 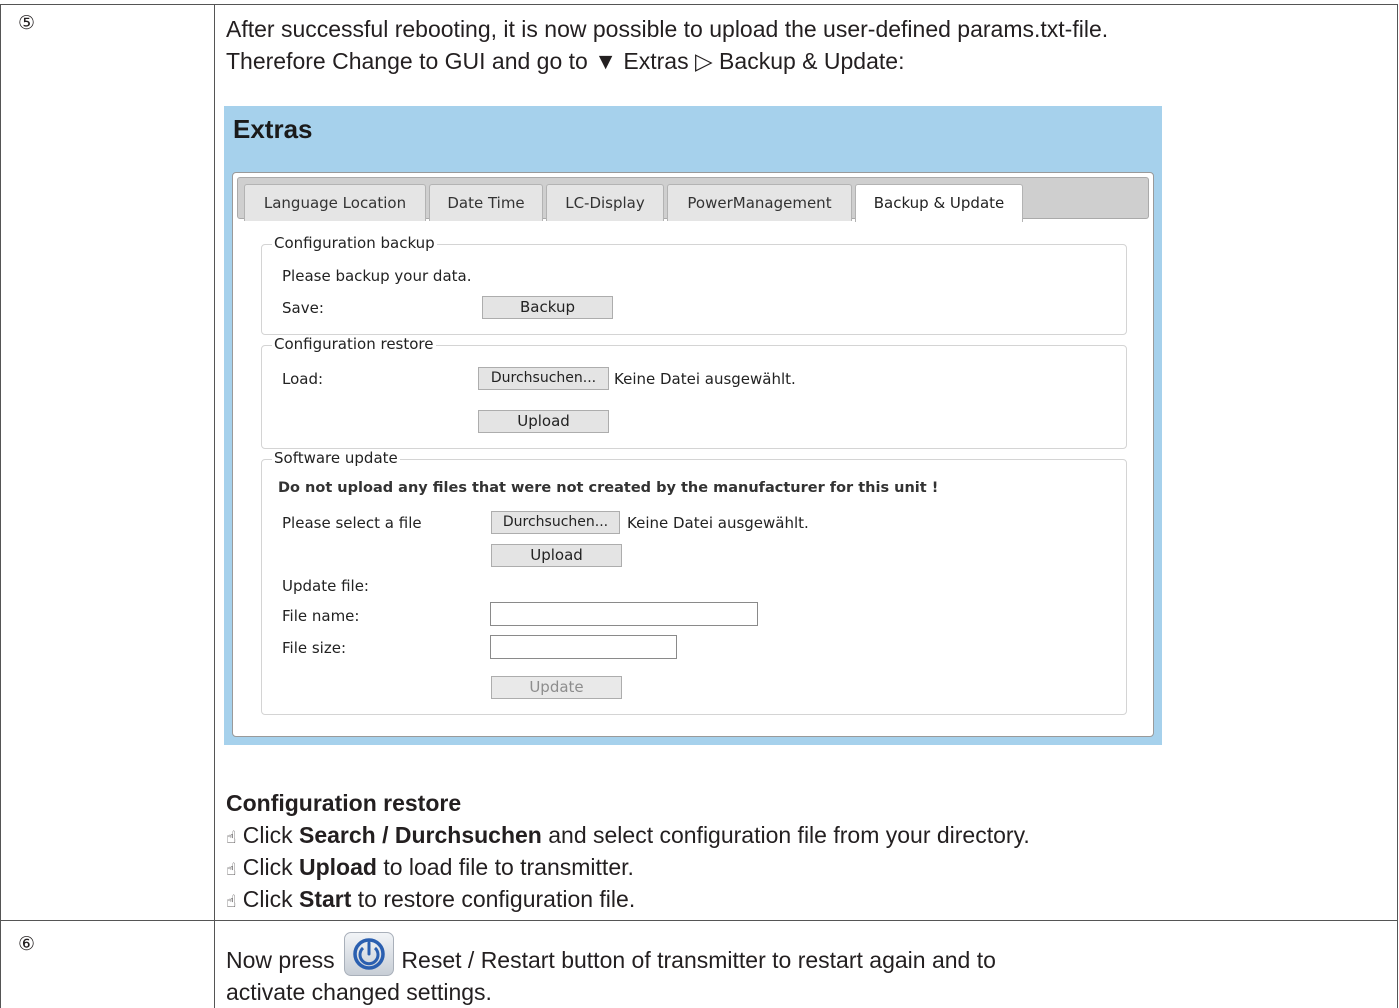 What do you see at coordinates (759, 202) in the screenshot?
I see `tab-power-management: PowerManagement` at bounding box center [759, 202].